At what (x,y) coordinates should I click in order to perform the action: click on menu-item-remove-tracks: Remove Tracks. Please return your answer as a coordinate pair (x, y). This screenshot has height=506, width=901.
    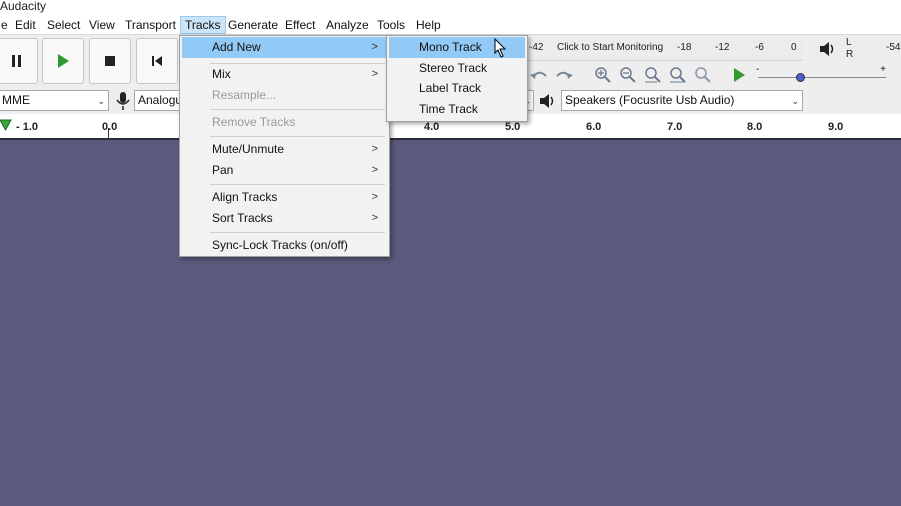
    Looking at the image, I should click on (284, 122).